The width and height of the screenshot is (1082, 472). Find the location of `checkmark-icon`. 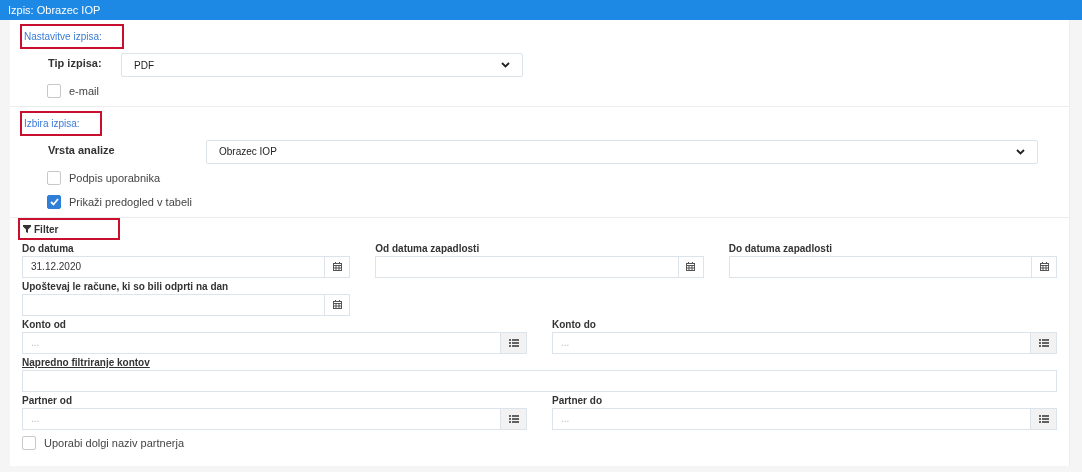

checkmark-icon is located at coordinates (54, 202).